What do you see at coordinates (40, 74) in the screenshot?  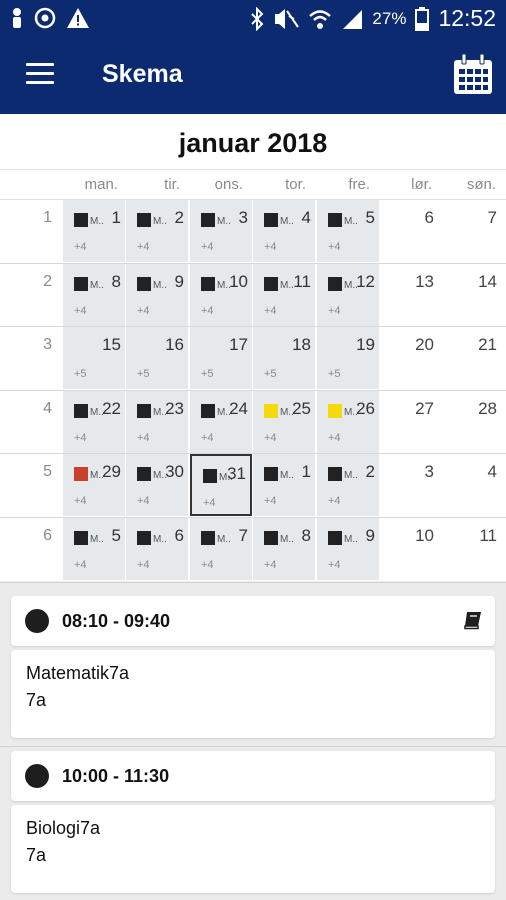 I see `menu-icon` at bounding box center [40, 74].